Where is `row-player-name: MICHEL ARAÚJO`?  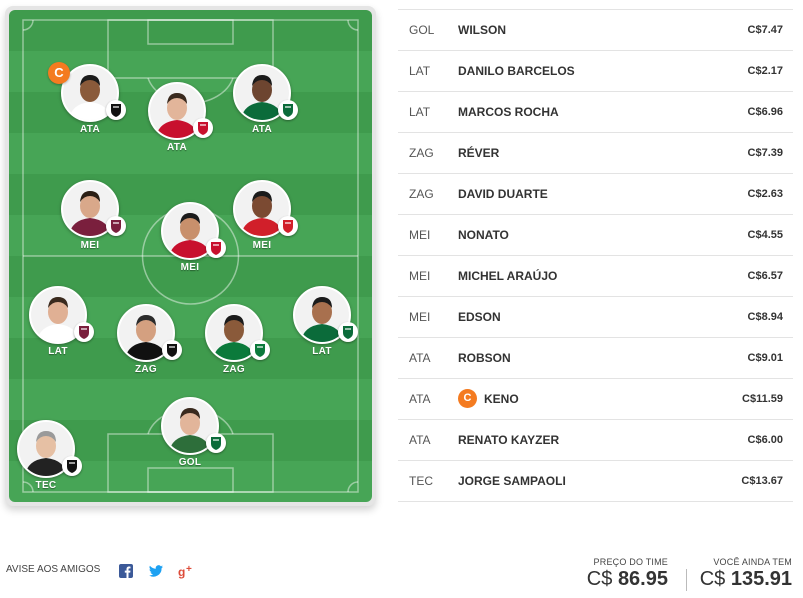
row-player-name: MICHEL ARAÚJO is located at coordinates (508, 276).